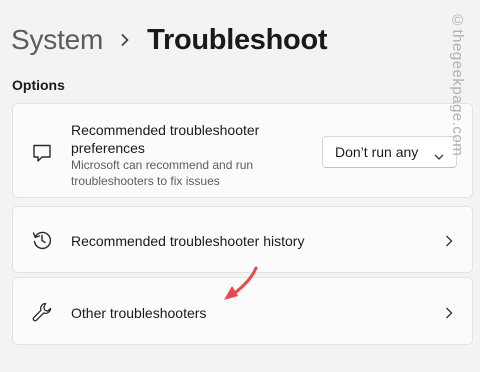 The height and width of the screenshot is (372, 480). What do you see at coordinates (139, 313) in the screenshot?
I see `card-title: Other troubleshooters` at bounding box center [139, 313].